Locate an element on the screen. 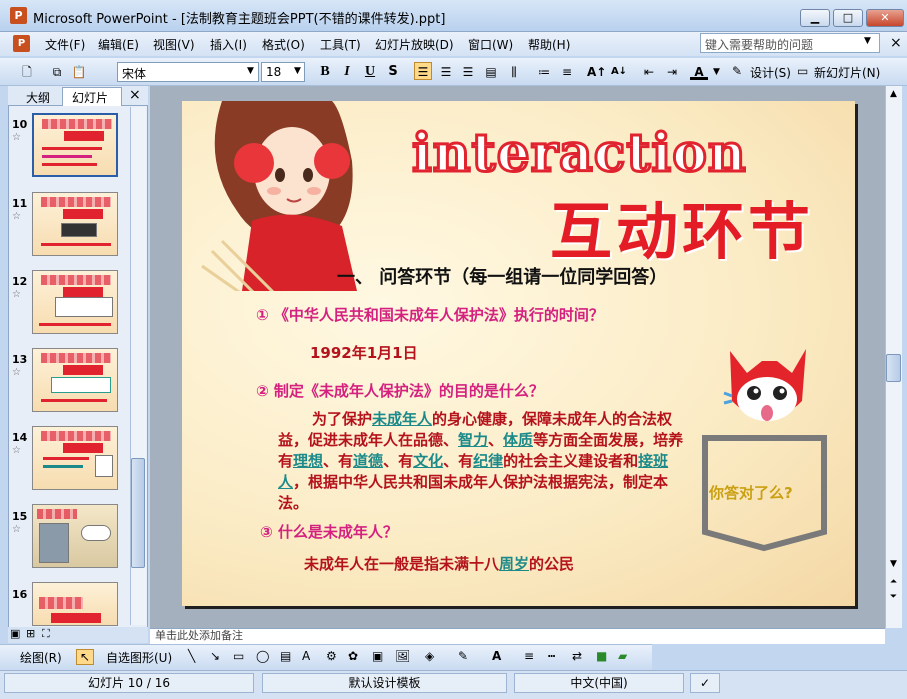 The width and height of the screenshot is (907, 699). text-direction-button: ⫼ is located at coordinates (514, 72).